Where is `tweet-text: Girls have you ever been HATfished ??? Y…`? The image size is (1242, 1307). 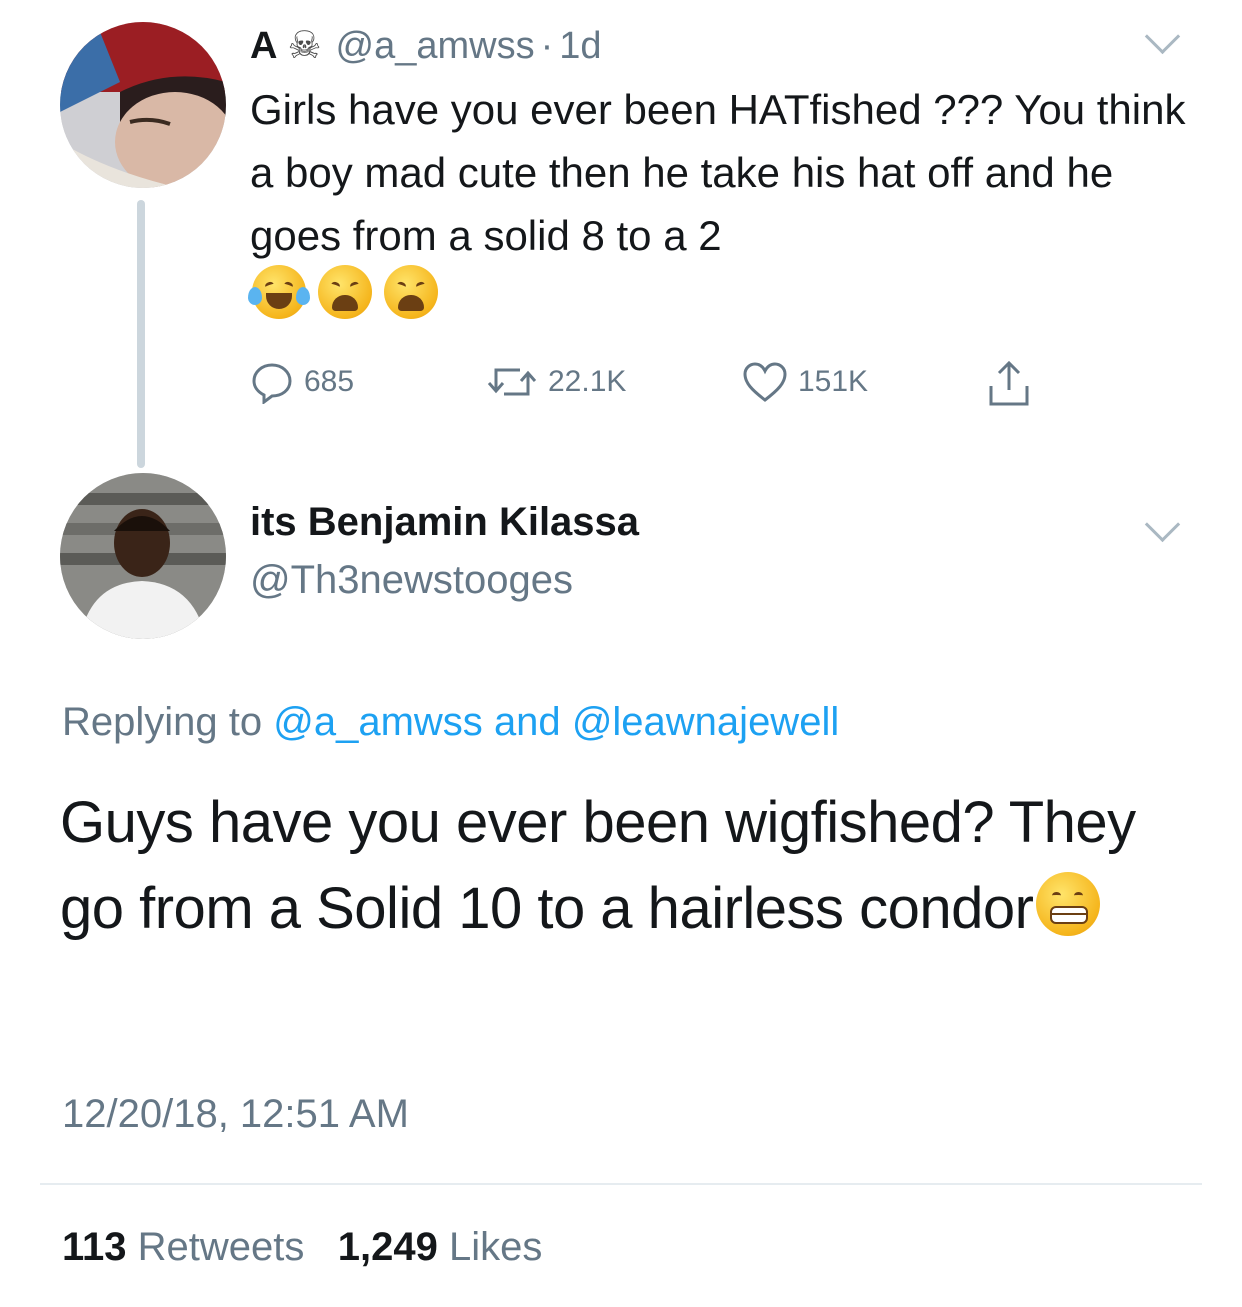
tweet-text: Girls have you ever been HATfished ??? Y… is located at coordinates (718, 172).